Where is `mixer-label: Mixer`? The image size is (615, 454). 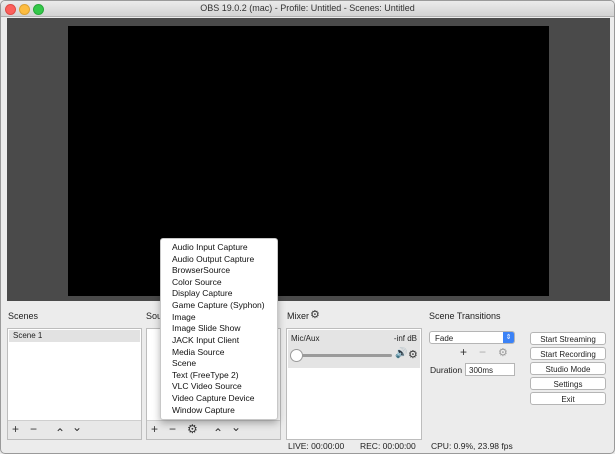 mixer-label: Mixer is located at coordinates (298, 316).